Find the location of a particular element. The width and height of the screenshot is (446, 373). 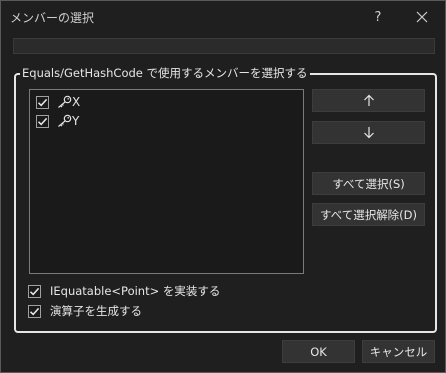

member-checkbox-x is located at coordinates (42, 102).